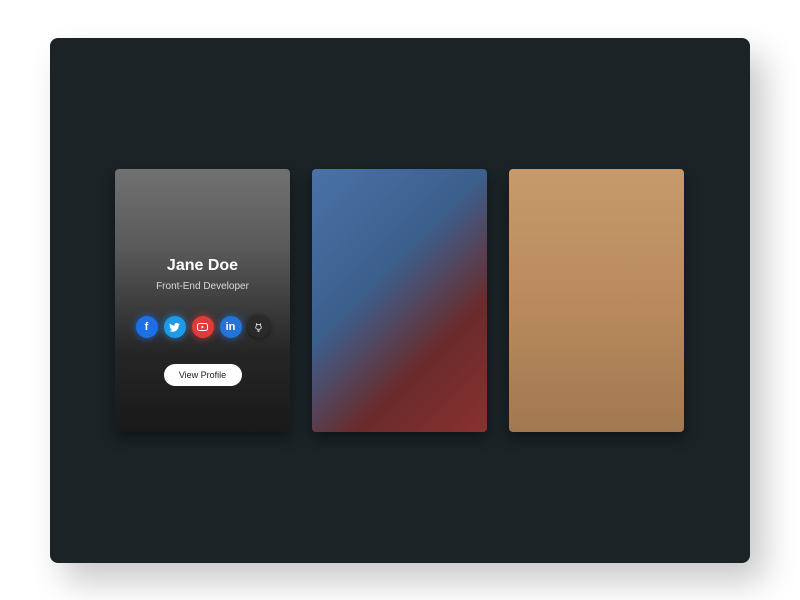 The image size is (800, 600). I want to click on linkedin-icon: in, so click(230, 327).